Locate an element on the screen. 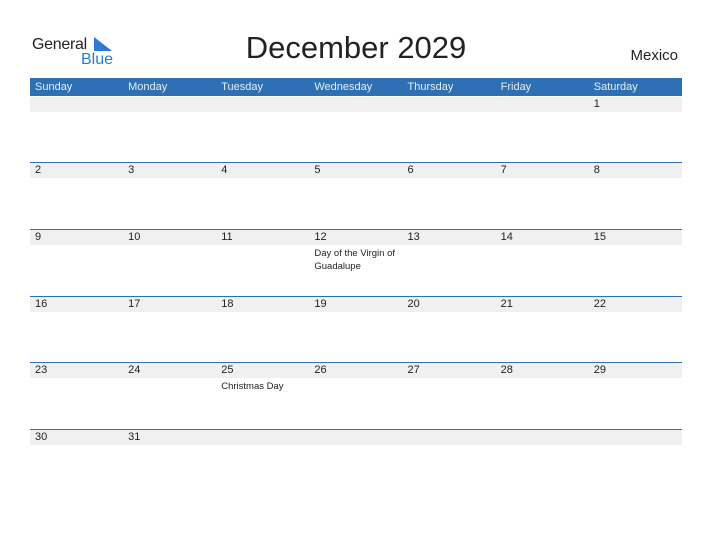 Image resolution: width=712 pixels, height=550 pixels. calendar-day: 31 is located at coordinates (170, 462).